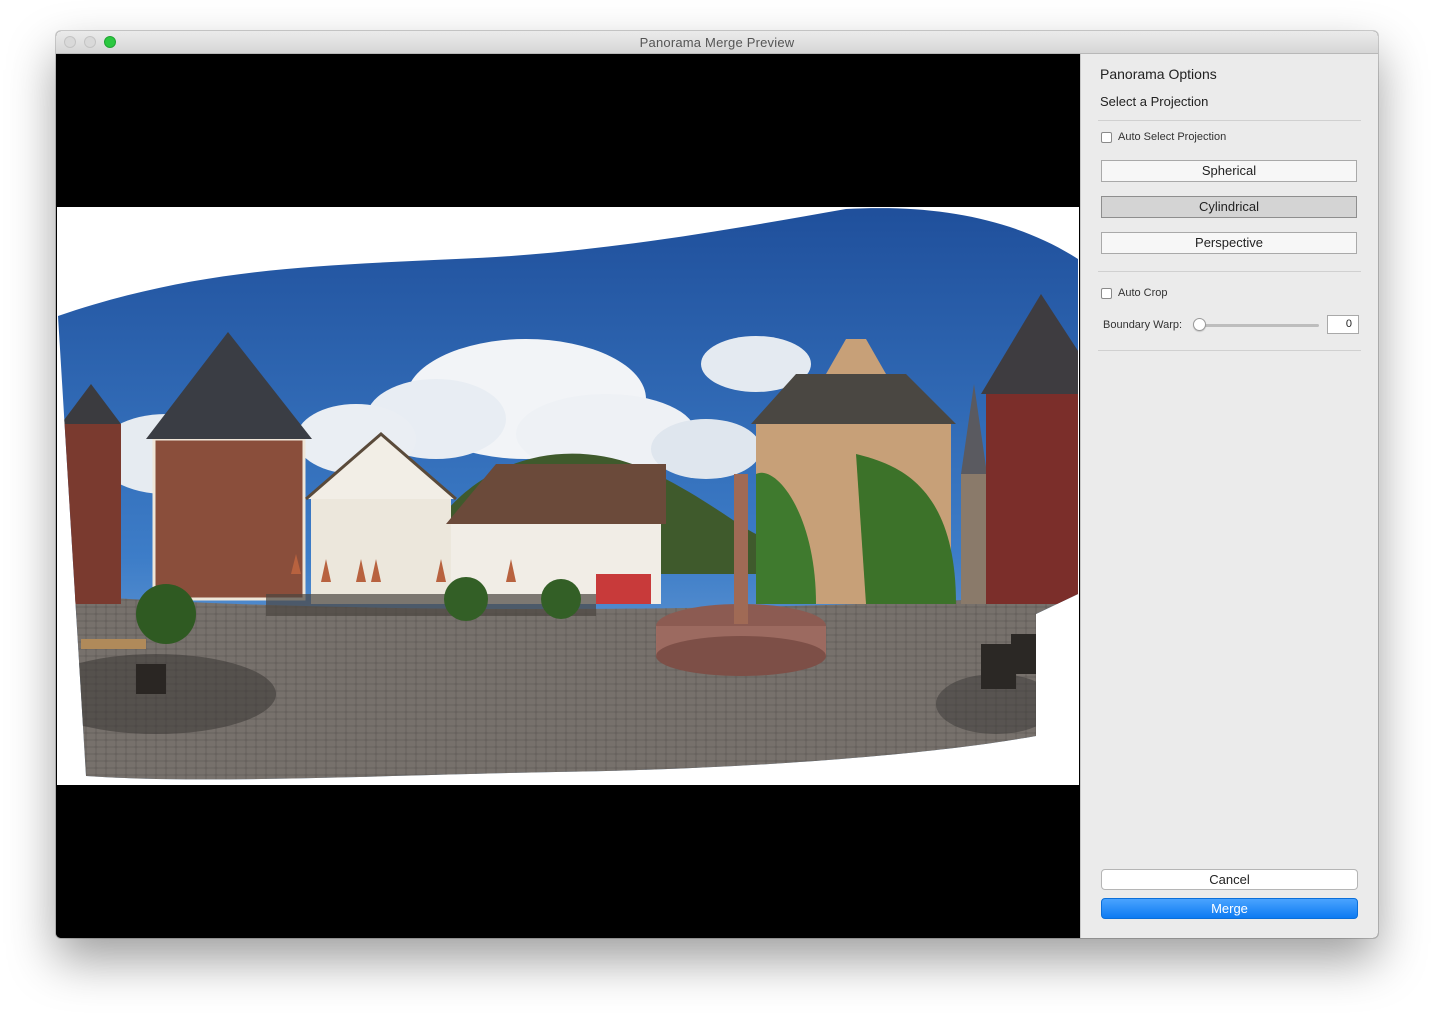 Image resolution: width=1434 pixels, height=1018 pixels. Describe the element at coordinates (1229, 243) in the screenshot. I see `perspective-button: Perspective` at that location.